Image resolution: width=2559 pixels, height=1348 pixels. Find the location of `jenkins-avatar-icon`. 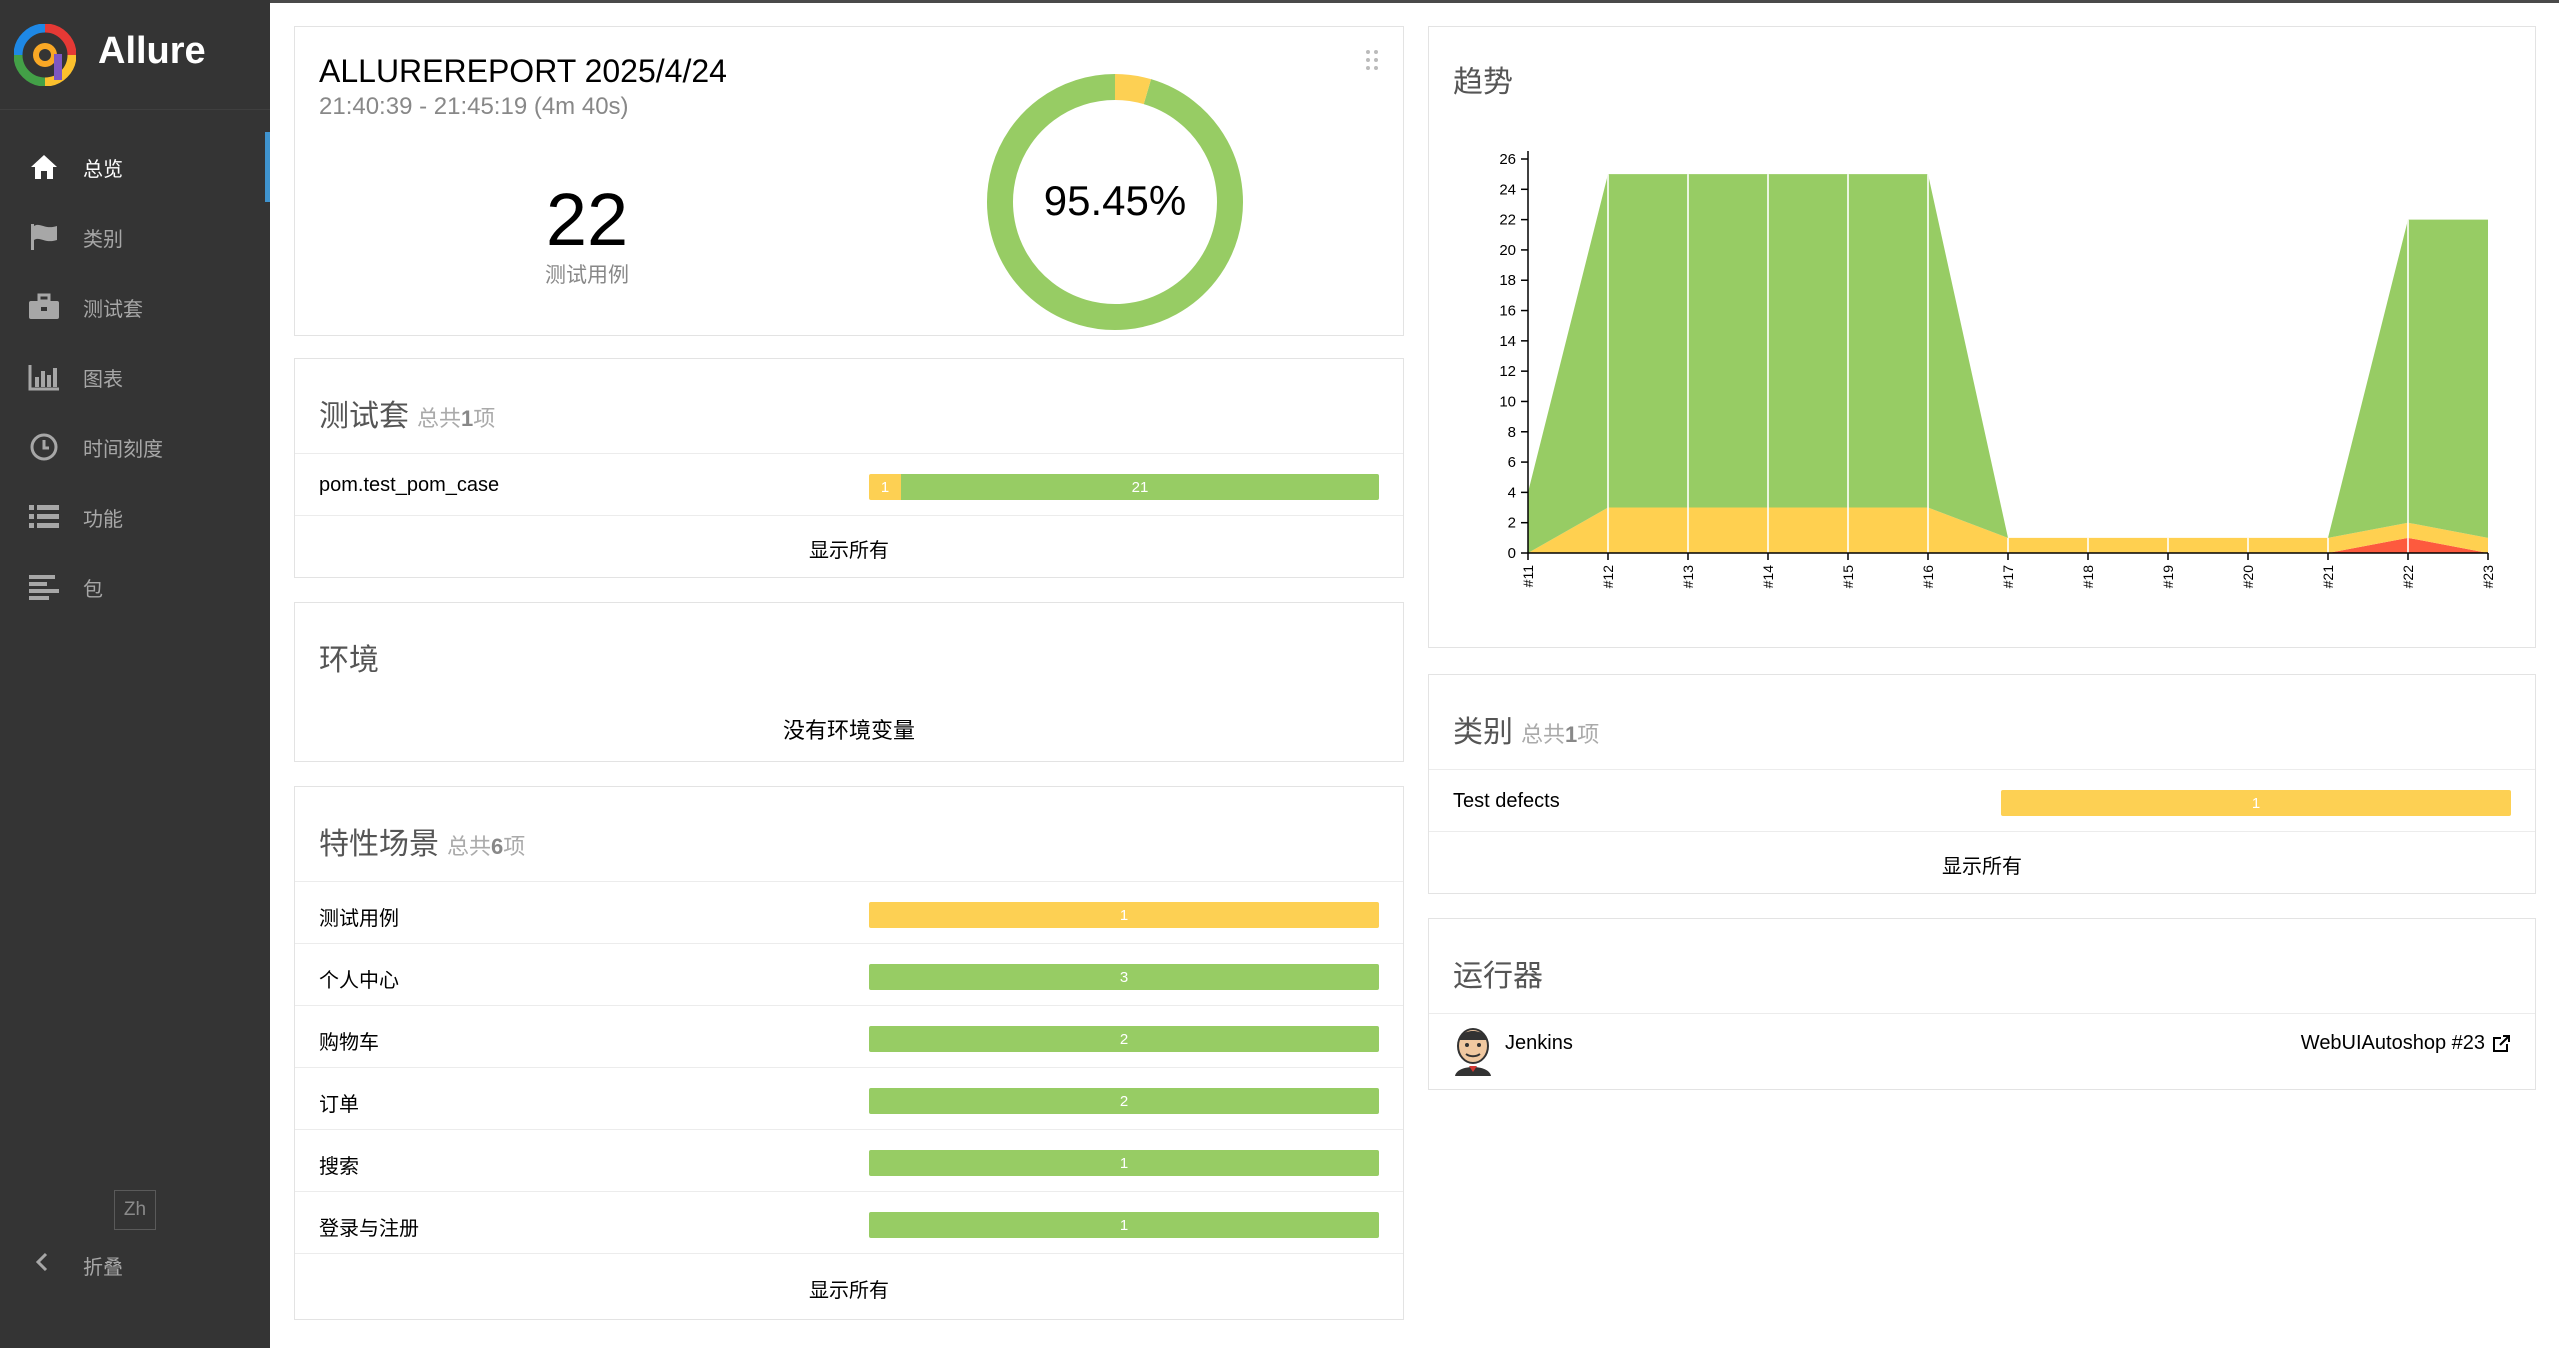

jenkins-avatar-icon is located at coordinates (1473, 1052).